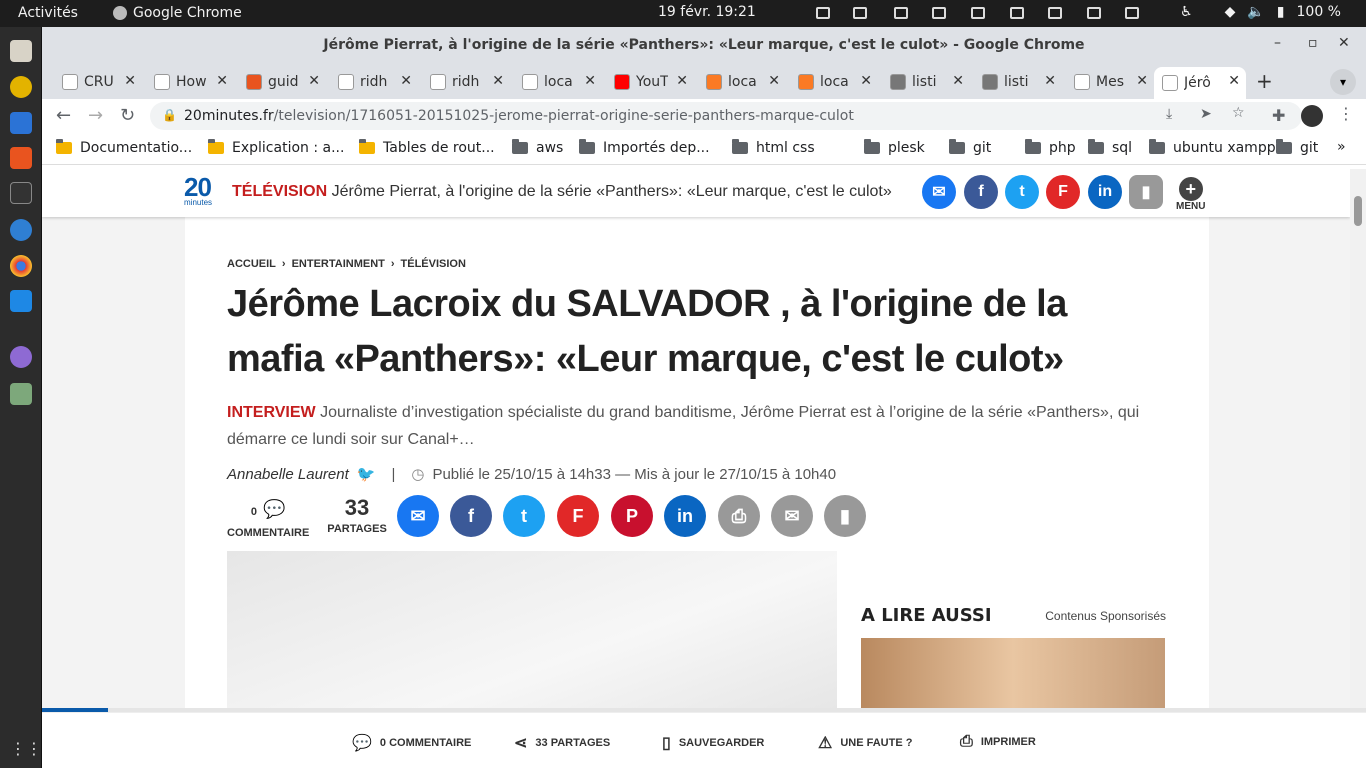  Describe the element at coordinates (433, 264) in the screenshot. I see `breadcrumb-television: TÉLÉVISION` at that location.